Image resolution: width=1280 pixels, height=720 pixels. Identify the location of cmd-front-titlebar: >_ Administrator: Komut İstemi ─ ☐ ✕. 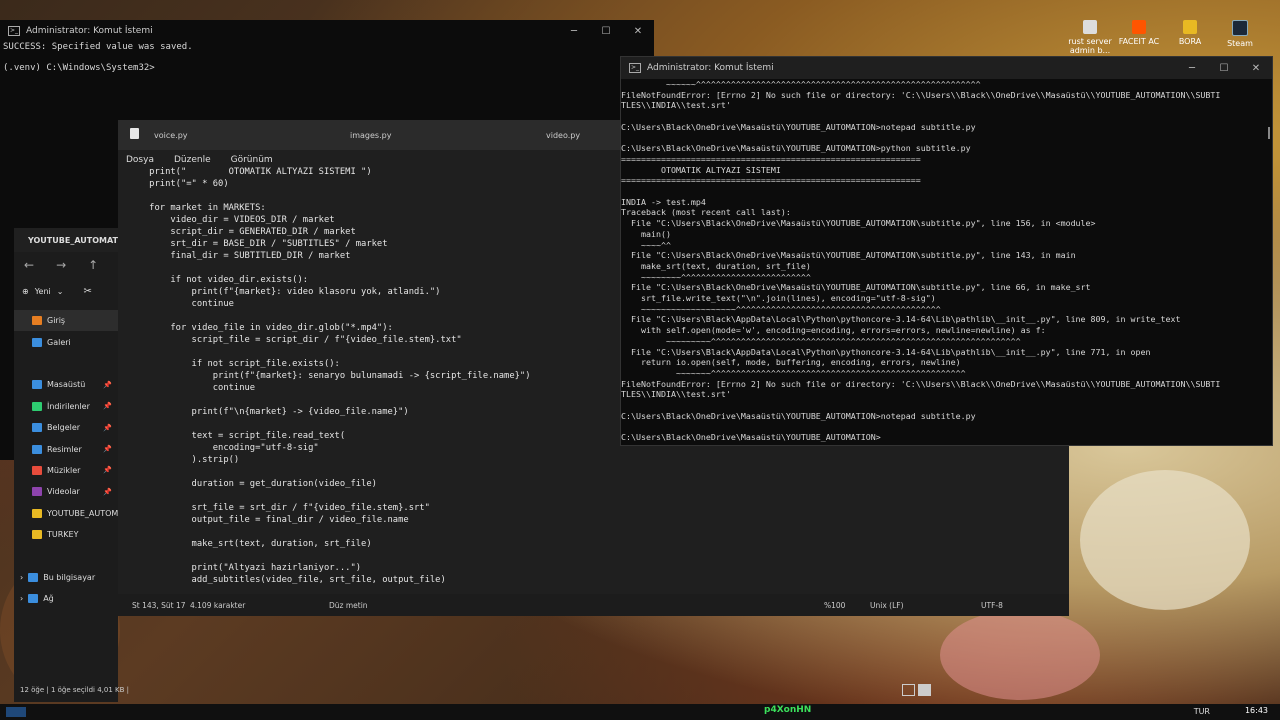
(946, 68).